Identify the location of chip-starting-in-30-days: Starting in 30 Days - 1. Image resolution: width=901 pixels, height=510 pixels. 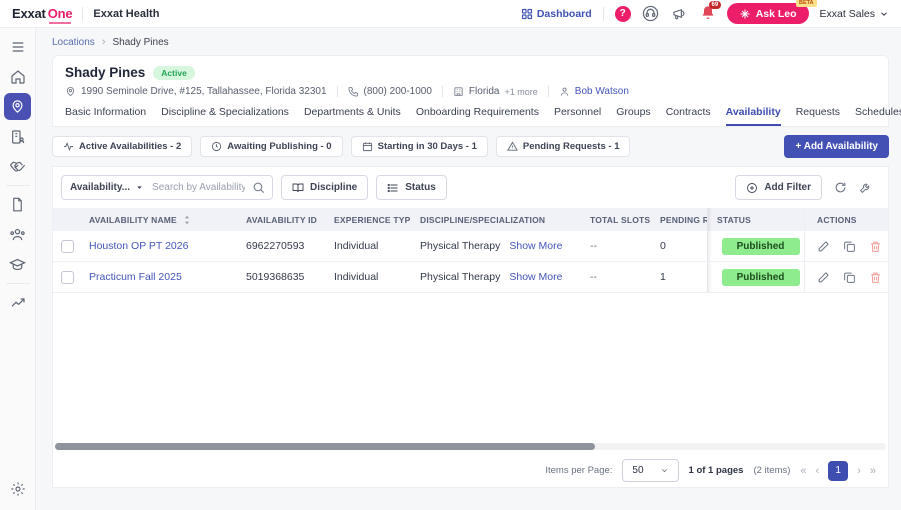
(419, 146).